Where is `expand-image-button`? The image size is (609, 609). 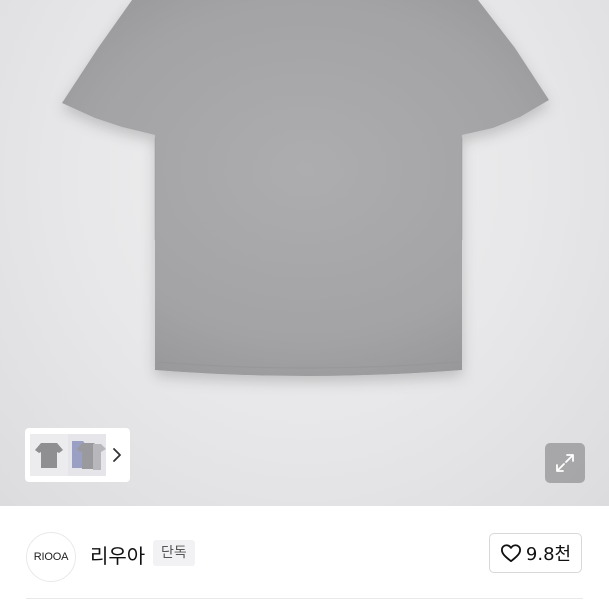
expand-image-button is located at coordinates (565, 463).